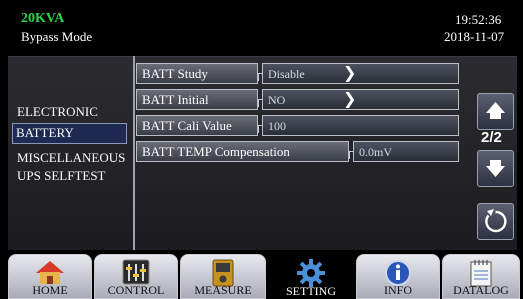 The image size is (523, 299). What do you see at coordinates (216, 151) in the screenshot?
I see `setting-label-text: BATT TEMP Compensation` at bounding box center [216, 151].